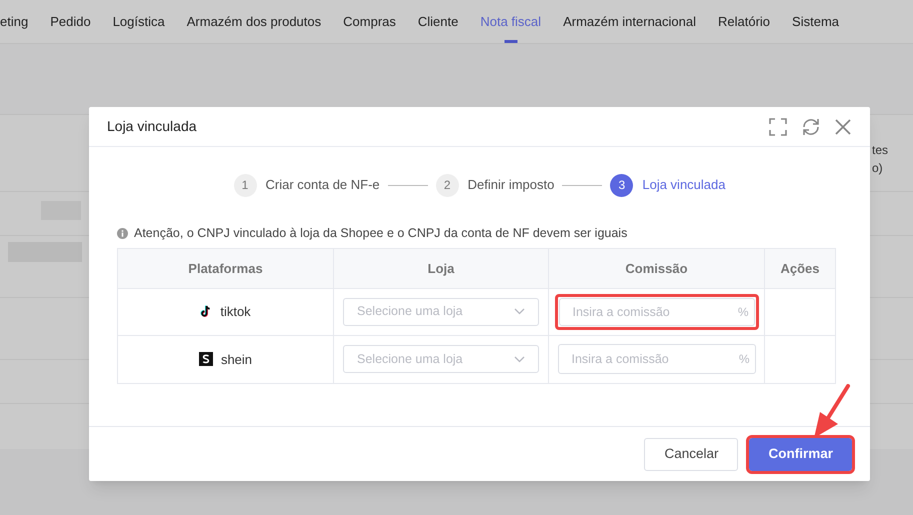 The height and width of the screenshot is (515, 913). What do you see at coordinates (369, 22) in the screenshot?
I see `nav-tab: Compras` at bounding box center [369, 22].